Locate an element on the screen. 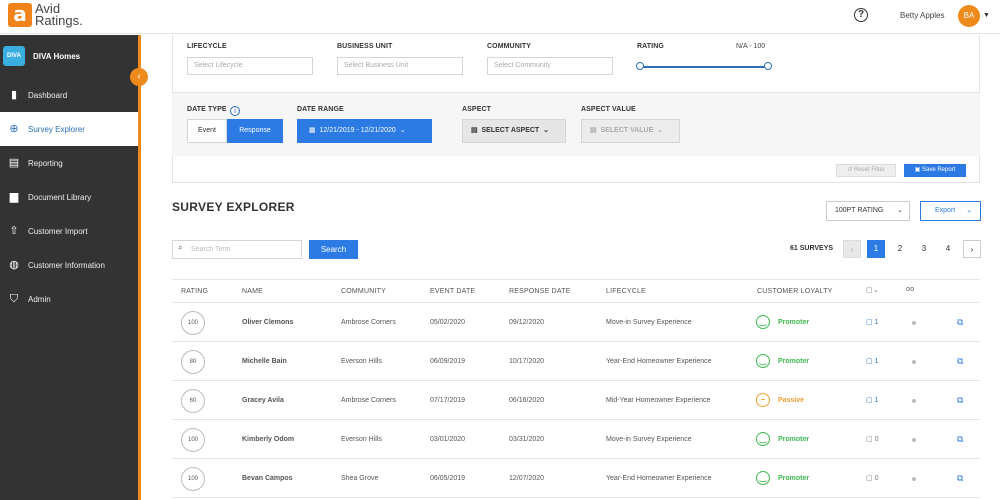 This screenshot has width=1000, height=500. date-type-response-option: Response is located at coordinates (255, 131).